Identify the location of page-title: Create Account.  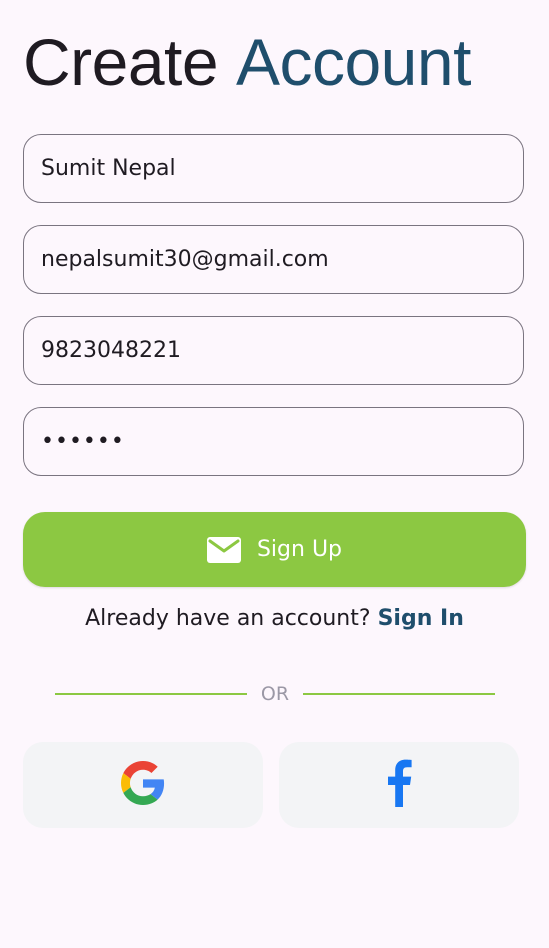
(247, 62).